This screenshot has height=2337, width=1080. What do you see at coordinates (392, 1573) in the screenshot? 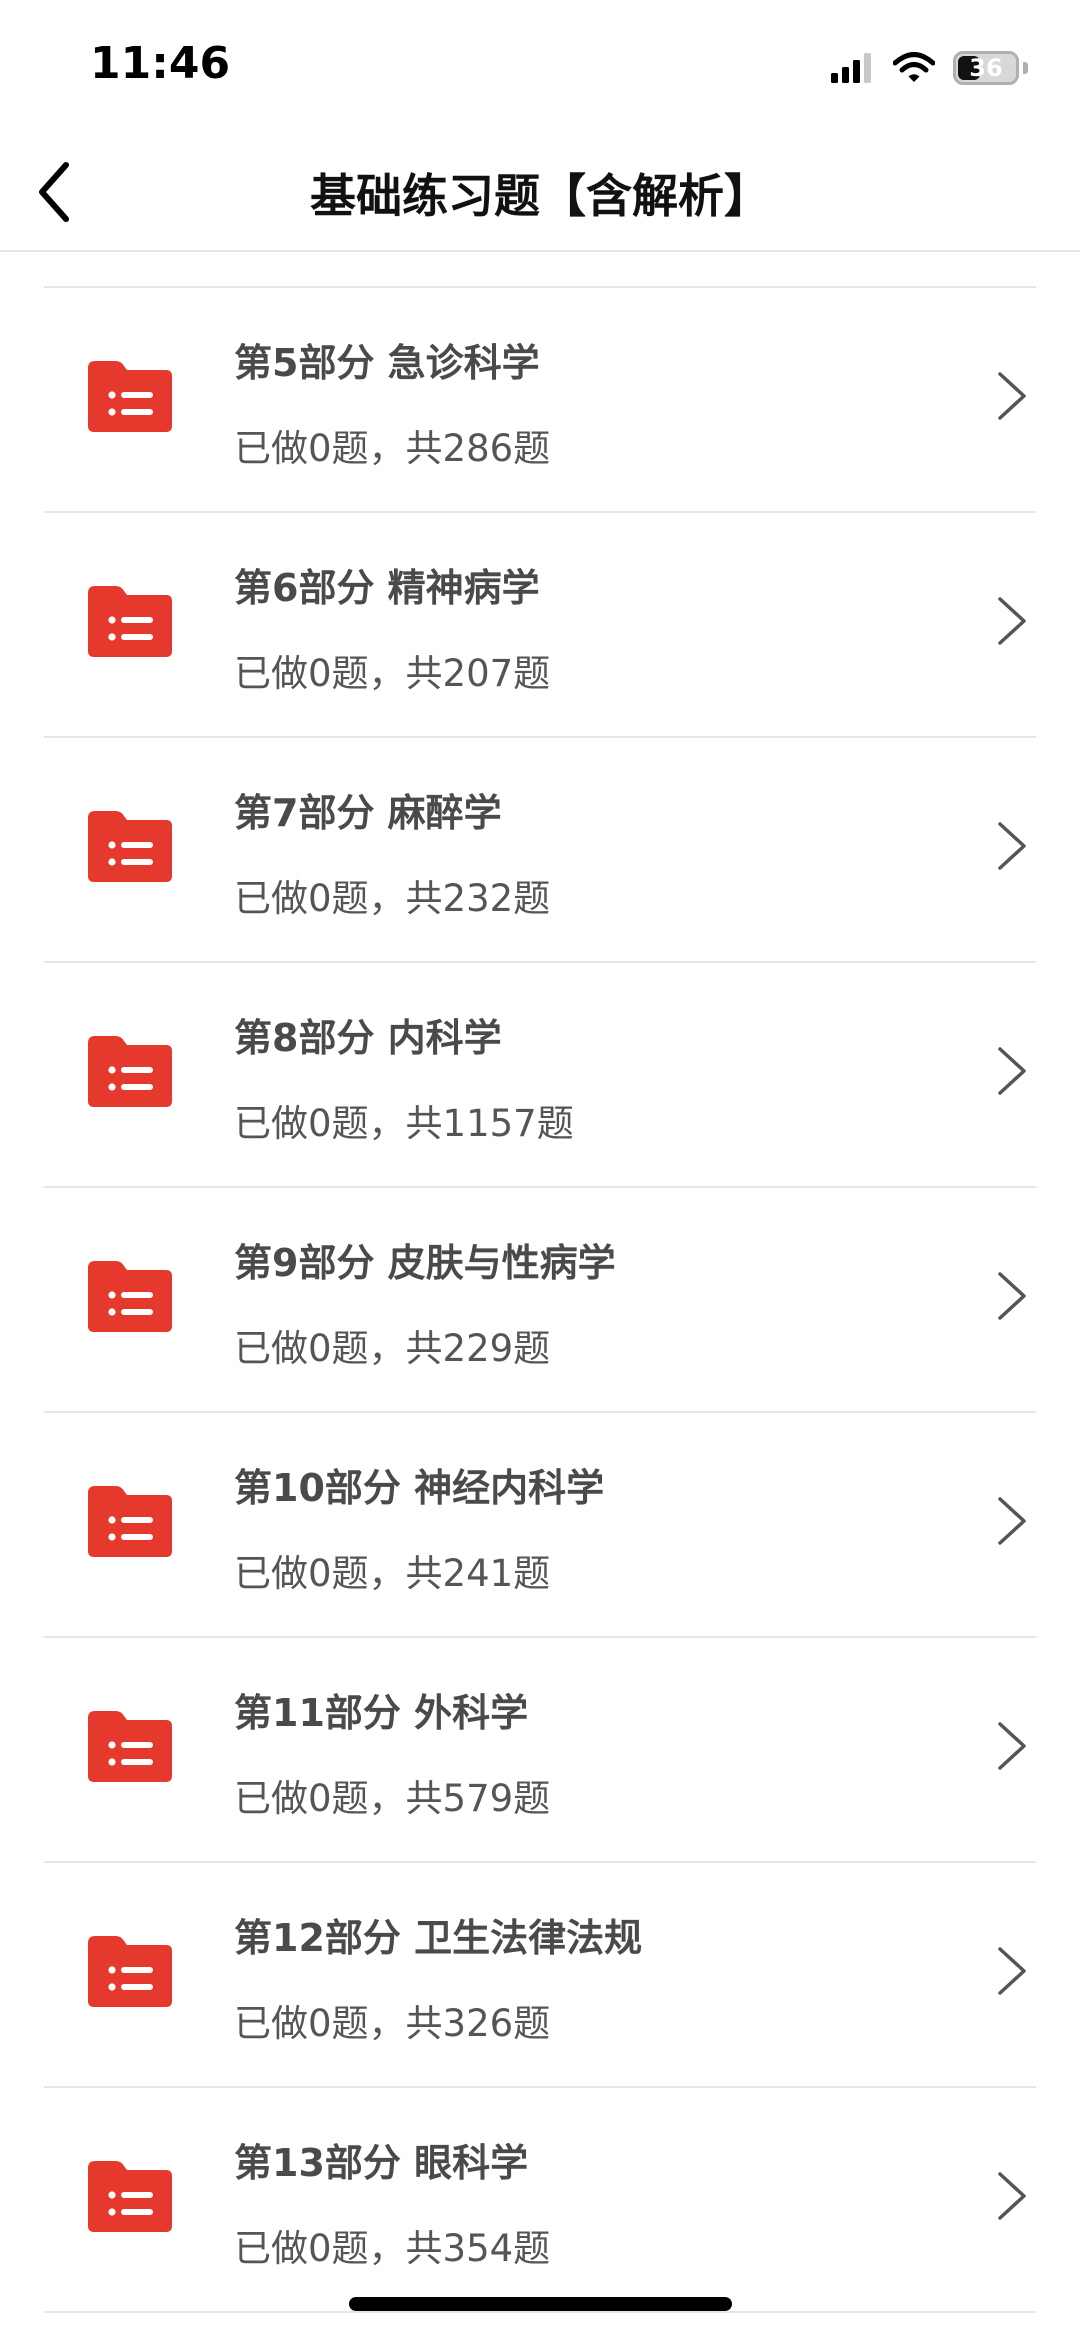
I see `item-progress: 已做0题，共241题` at bounding box center [392, 1573].